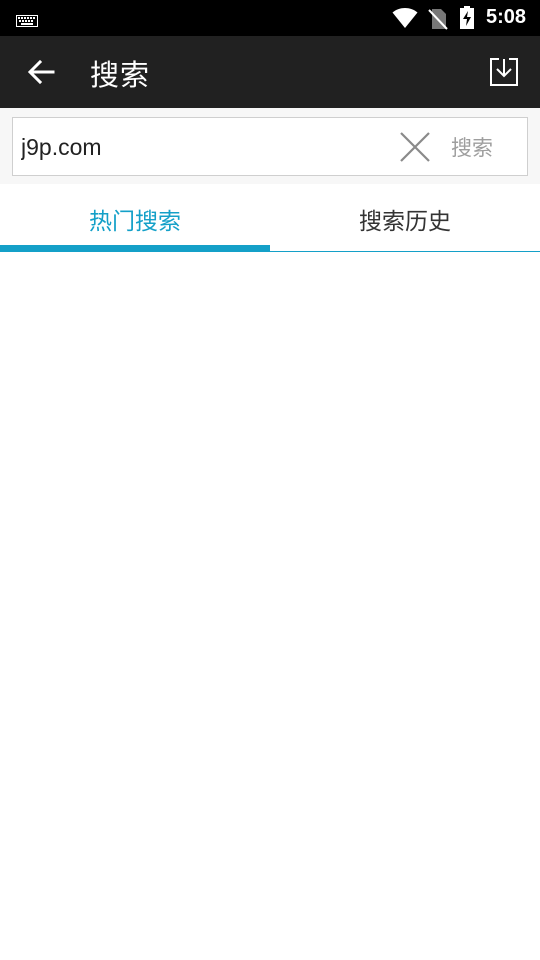 The image size is (540, 960). What do you see at coordinates (135, 248) in the screenshot?
I see `tab-indicator` at bounding box center [135, 248].